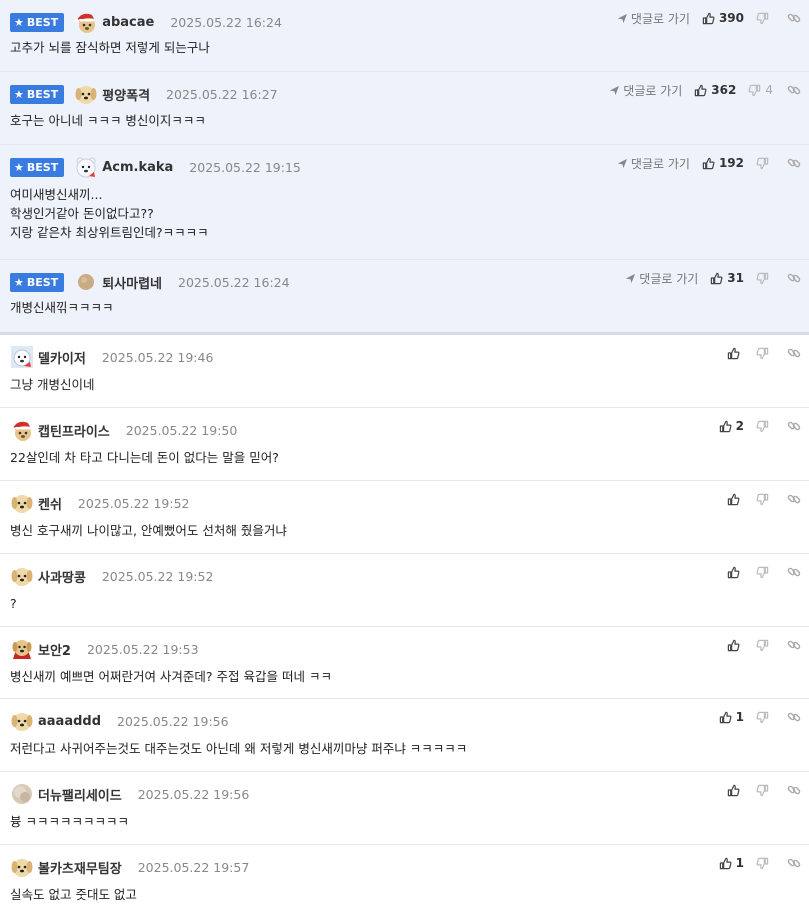 This screenshot has height=911, width=809. I want to click on username: 퇴사마렵네, so click(132, 282).